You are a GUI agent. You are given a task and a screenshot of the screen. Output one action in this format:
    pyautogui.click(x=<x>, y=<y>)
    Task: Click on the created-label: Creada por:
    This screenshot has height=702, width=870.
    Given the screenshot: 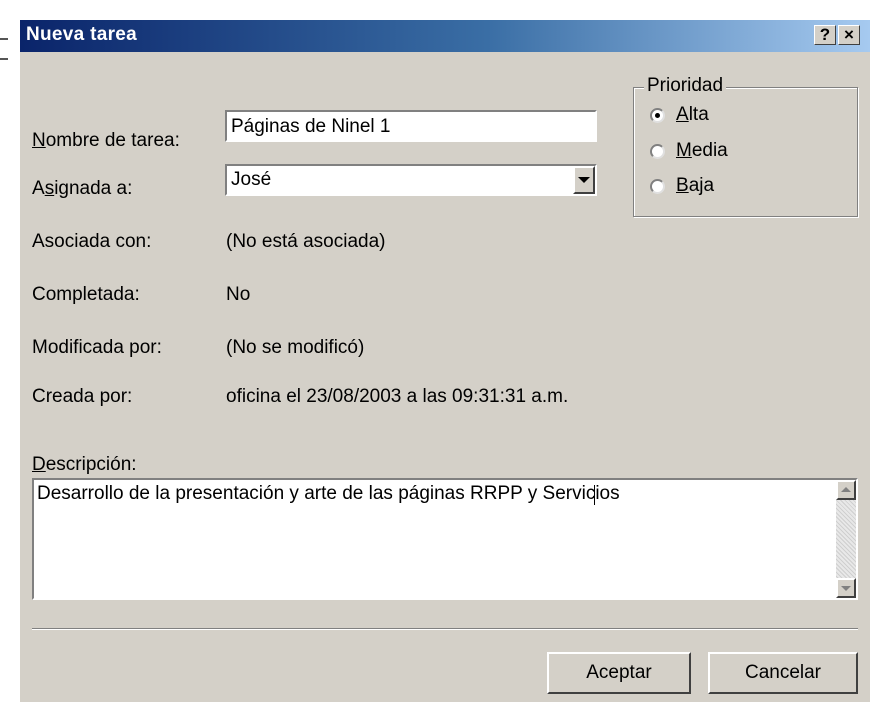 What is the action you would take?
    pyautogui.click(x=82, y=396)
    